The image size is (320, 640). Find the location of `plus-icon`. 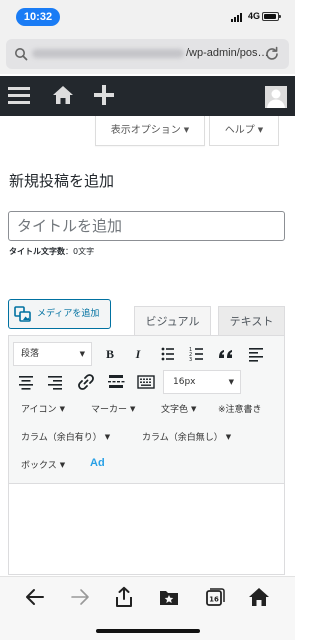

plus-icon is located at coordinates (104, 95).